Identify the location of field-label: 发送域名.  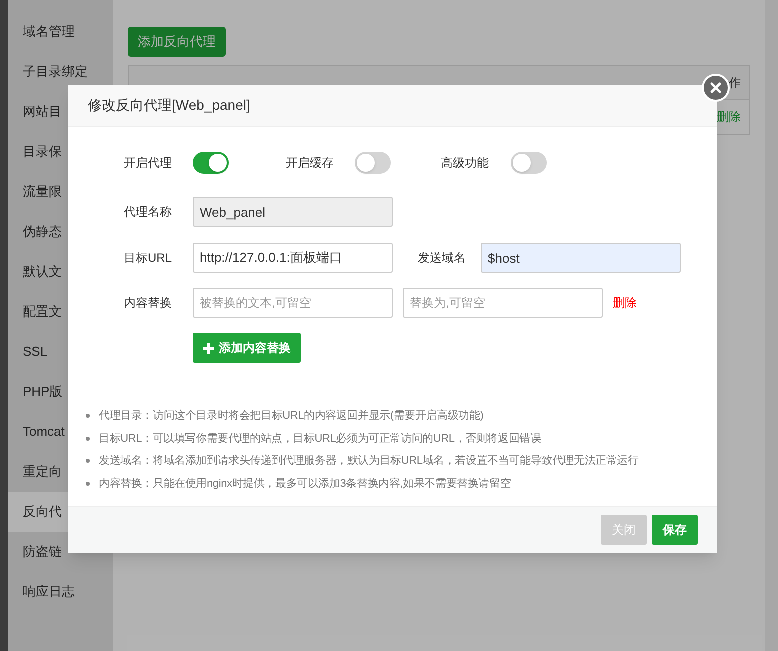
(442, 258).